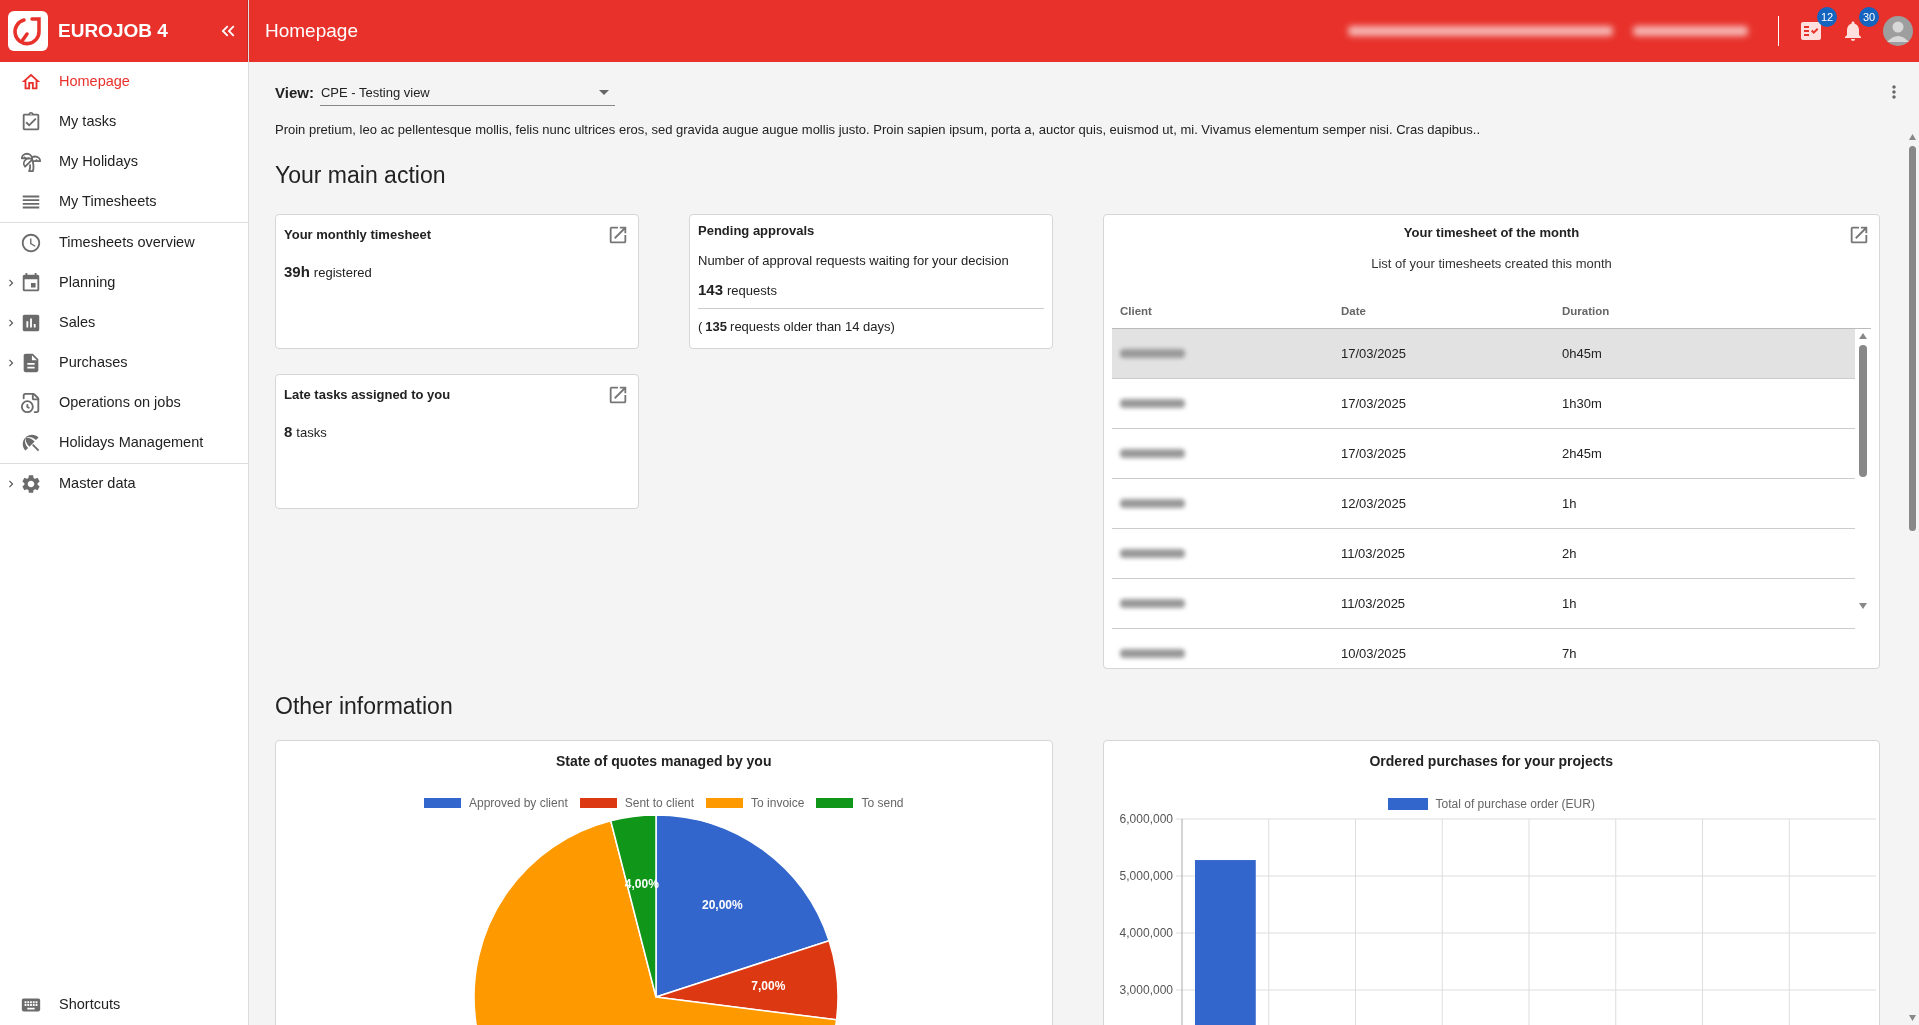 The width and height of the screenshot is (1919, 1025). I want to click on notifications-badge: 30, so click(1869, 17).